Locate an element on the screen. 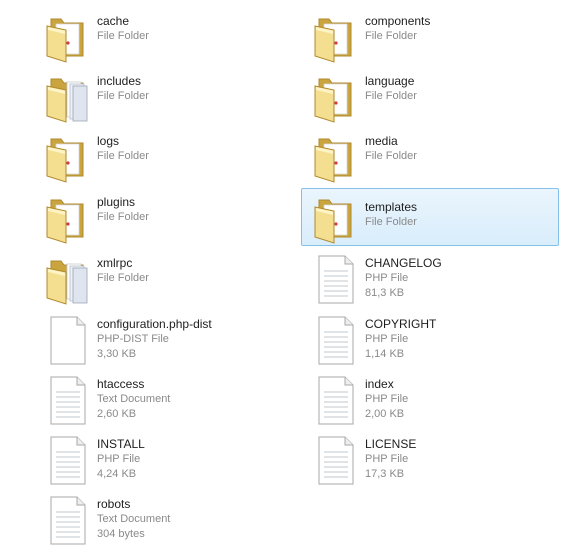  file-name: COPYRIGHT is located at coordinates (401, 324).